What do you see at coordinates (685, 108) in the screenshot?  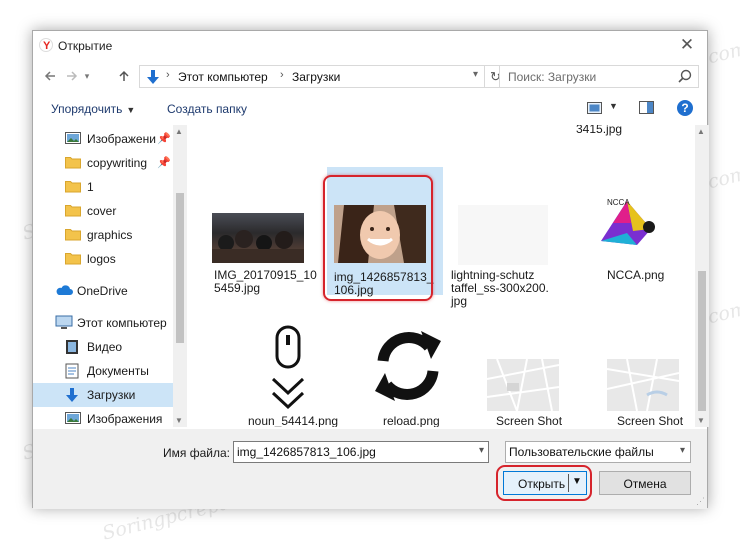 I see `help-icon: ?` at bounding box center [685, 108].